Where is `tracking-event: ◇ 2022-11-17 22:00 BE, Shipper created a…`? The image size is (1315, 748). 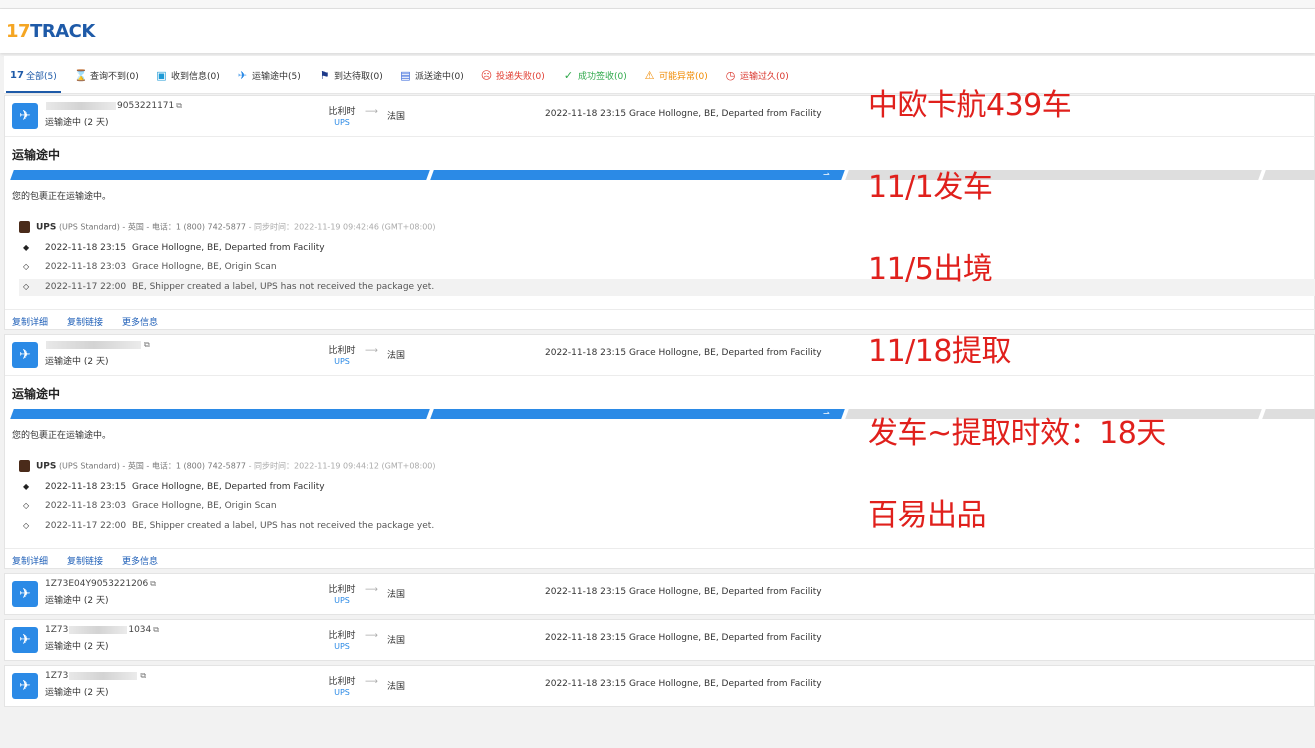
tracking-event: ◇ 2022-11-17 22:00 BE, Shipper created a… is located at coordinates (667, 287).